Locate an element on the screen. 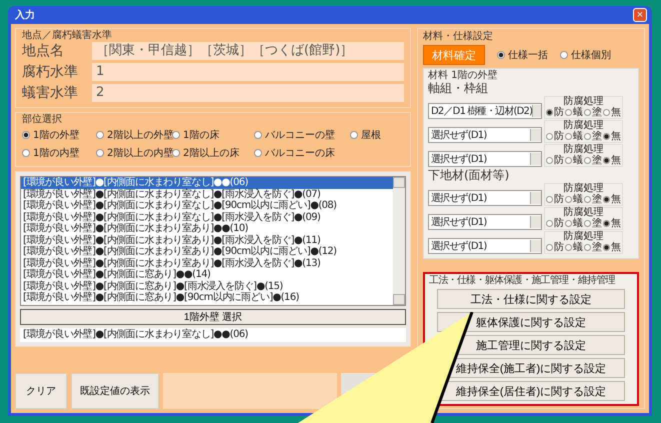 The height and width of the screenshot is (423, 661). close-button: × is located at coordinates (640, 15).